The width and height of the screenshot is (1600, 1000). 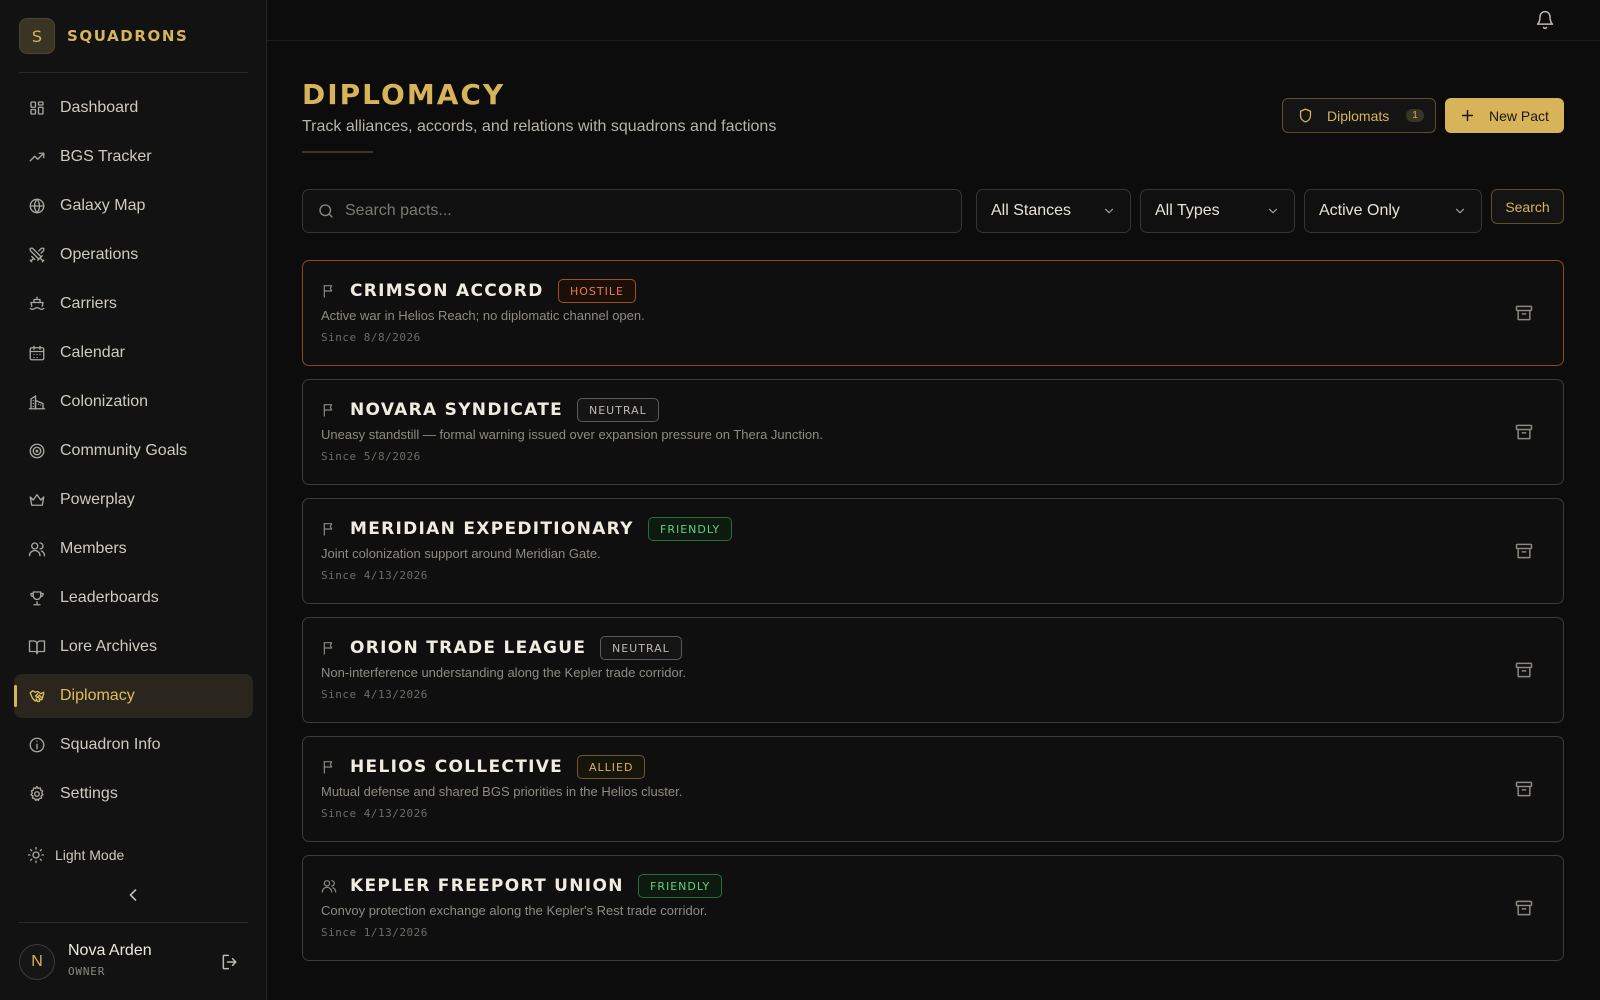 What do you see at coordinates (110, 744) in the screenshot?
I see `sidebar-item-label: Squadron Info` at bounding box center [110, 744].